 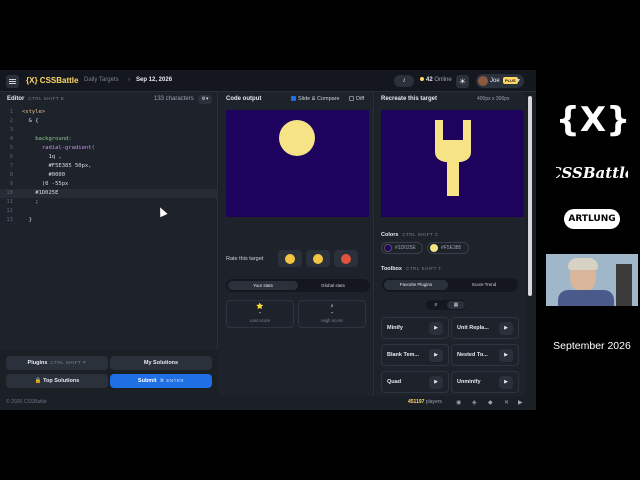 I want to click on code-line: 7 #F5E385 50px,, so click(x=108, y=166).